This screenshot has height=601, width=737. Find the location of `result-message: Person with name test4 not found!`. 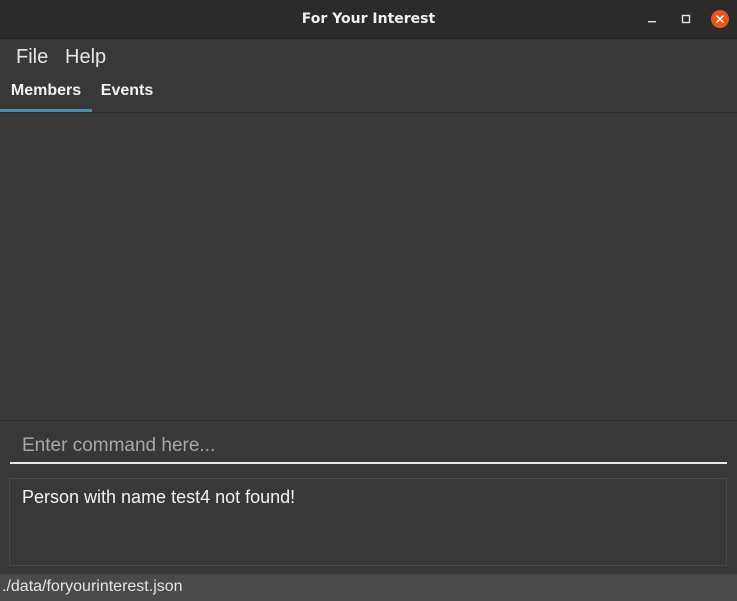

result-message: Person with name test4 not found! is located at coordinates (159, 497).